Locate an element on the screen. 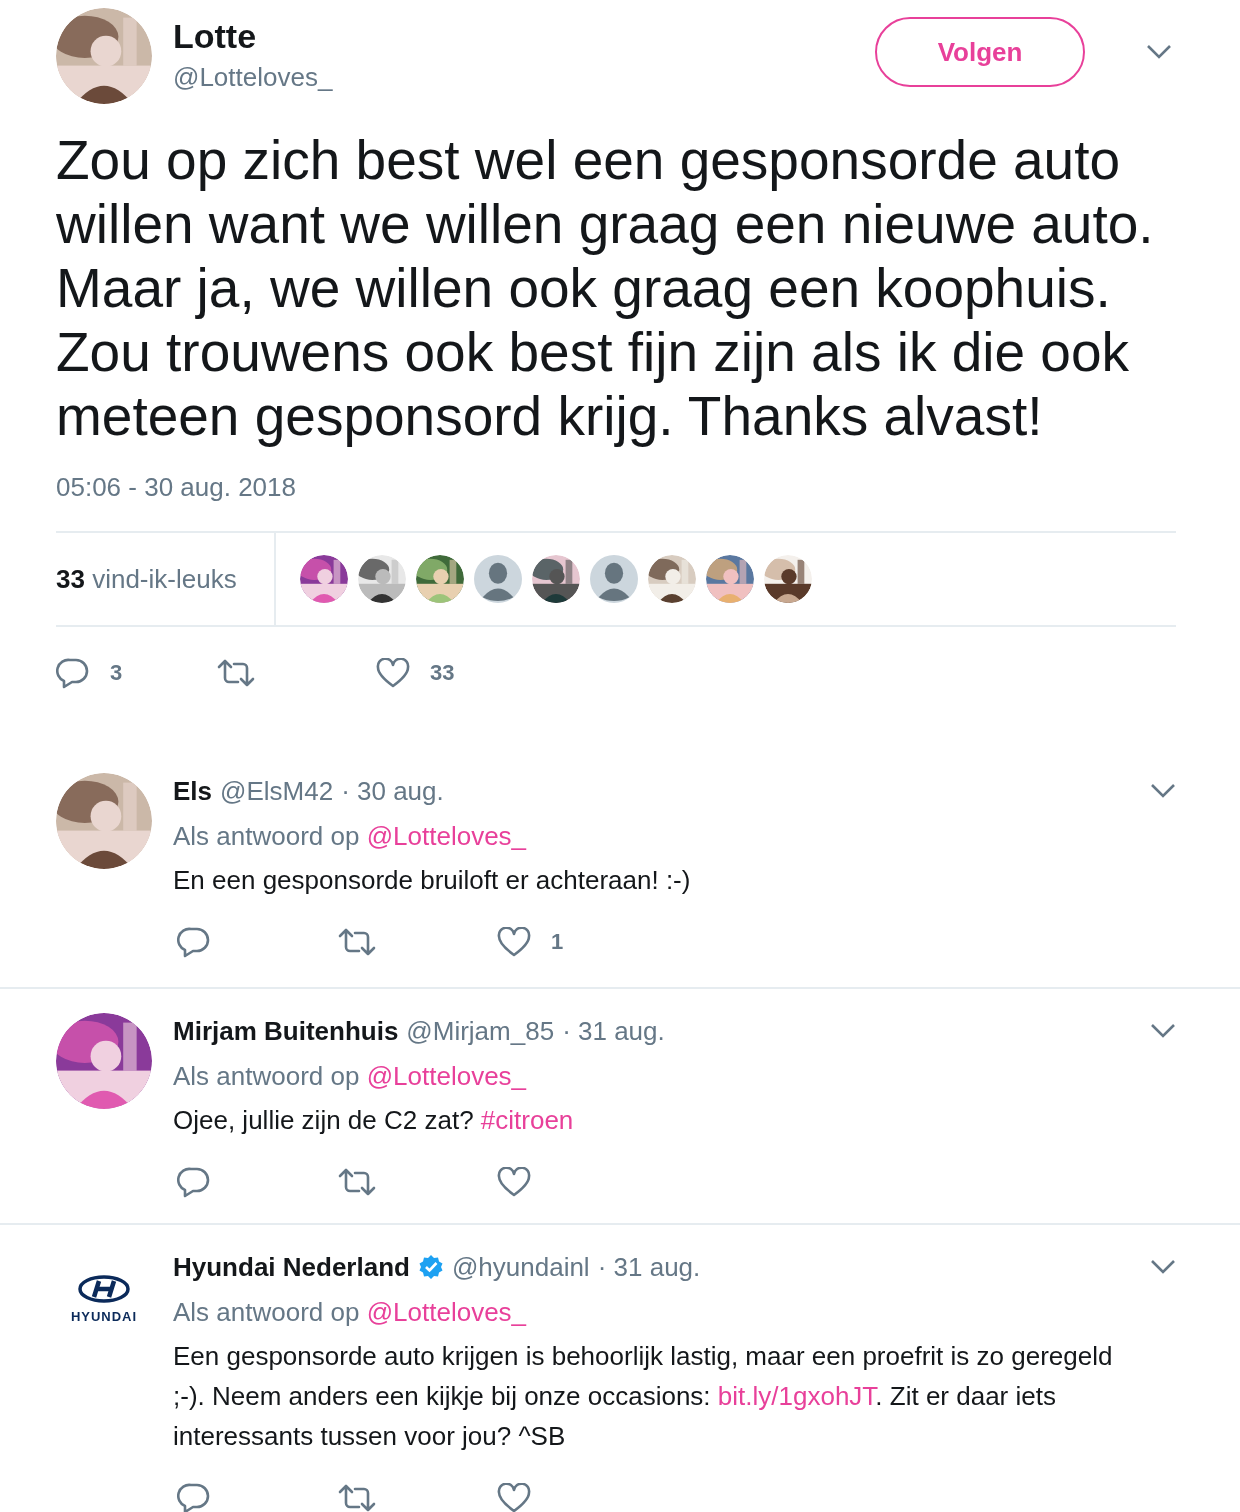 This screenshot has height=1512, width=1240. count: 1 is located at coordinates (557, 942).